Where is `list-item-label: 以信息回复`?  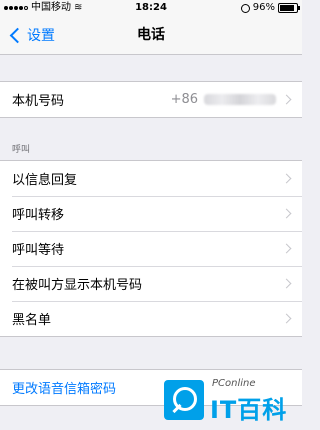
list-item-label: 以信息回复 is located at coordinates (45, 180).